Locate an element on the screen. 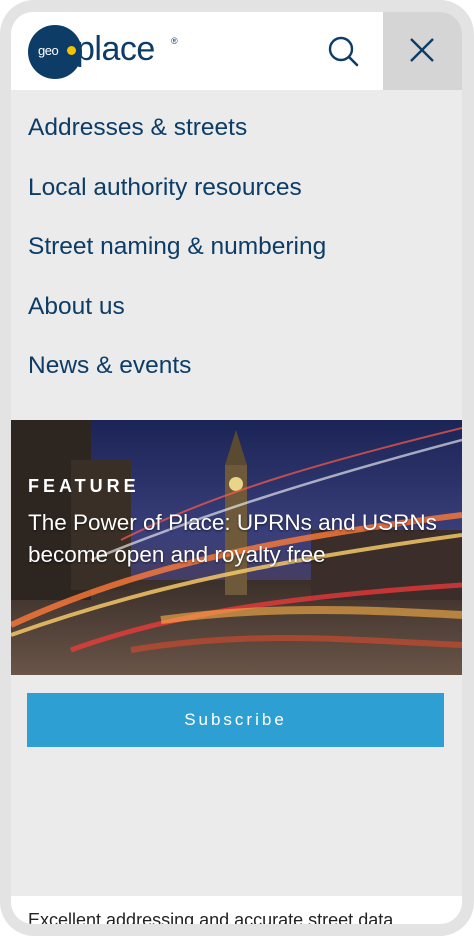 This screenshot has height=936, width=474. top-bar: geo place ® is located at coordinates (236, 51).